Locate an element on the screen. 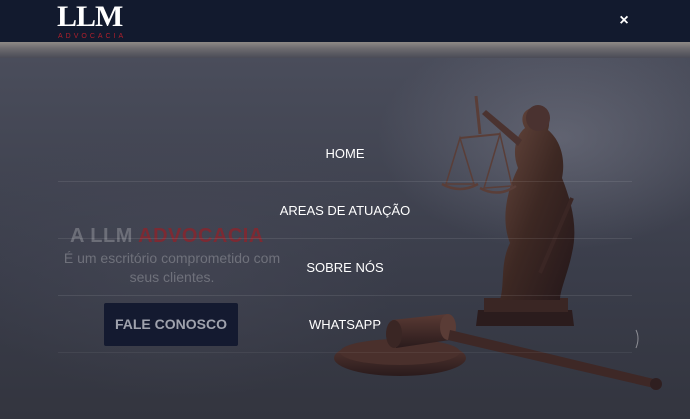 The image size is (690, 419). menu-item-about: SOBRE NÓS is located at coordinates (345, 268).